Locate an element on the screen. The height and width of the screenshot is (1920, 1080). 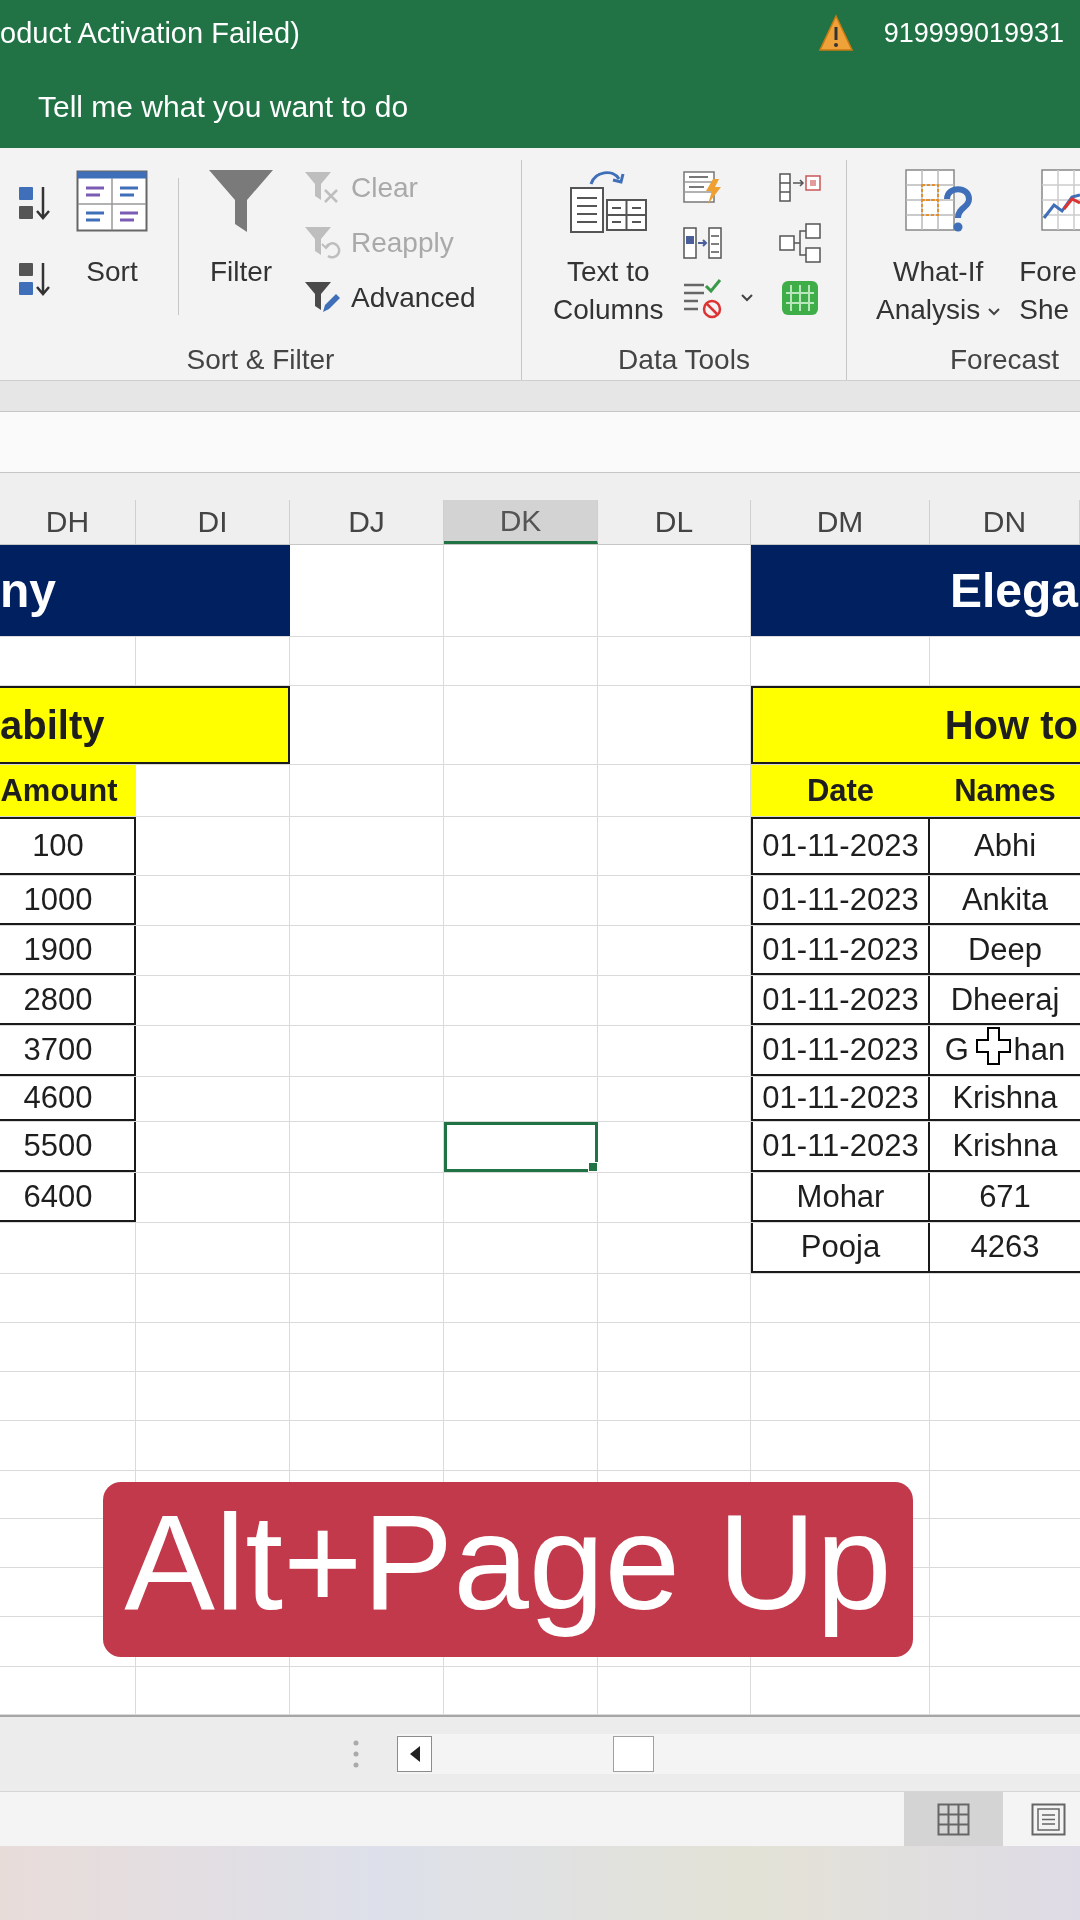
tell-me-search: Tell me what you want to do is located at coordinates (223, 107).